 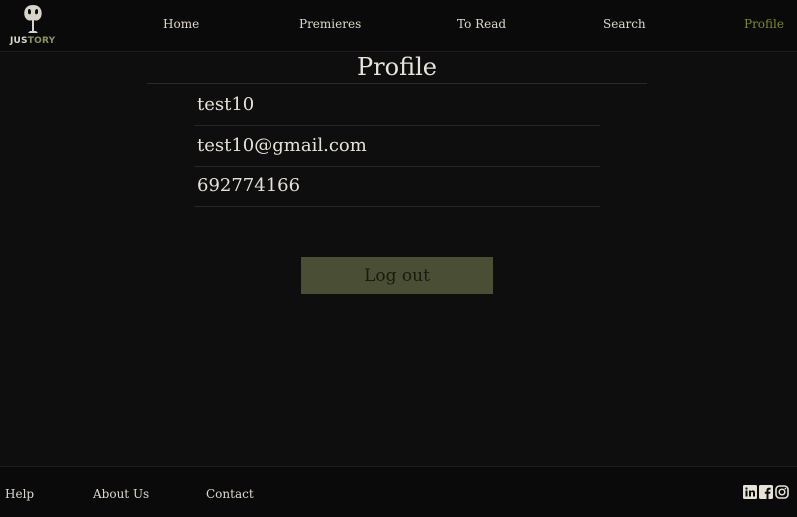 What do you see at coordinates (19, 494) in the screenshot?
I see `footer-help-link: Help` at bounding box center [19, 494].